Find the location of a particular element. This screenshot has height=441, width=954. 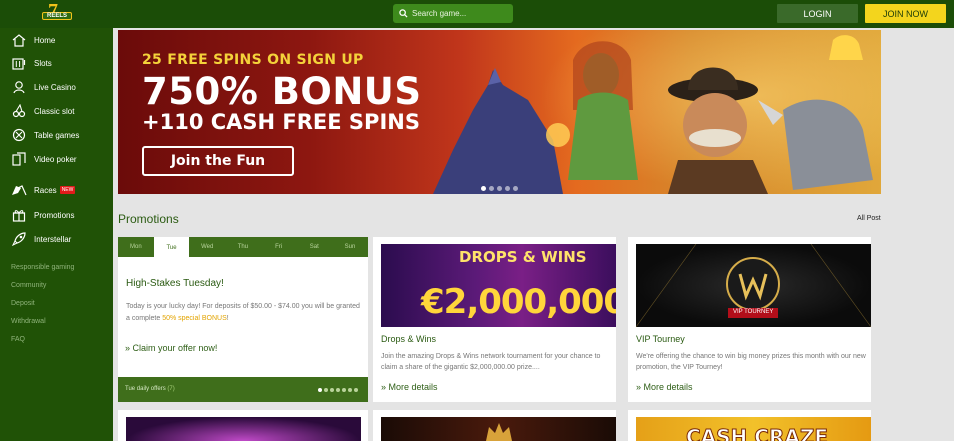

sidebar-item-races: Races NEW is located at coordinates (43, 190).